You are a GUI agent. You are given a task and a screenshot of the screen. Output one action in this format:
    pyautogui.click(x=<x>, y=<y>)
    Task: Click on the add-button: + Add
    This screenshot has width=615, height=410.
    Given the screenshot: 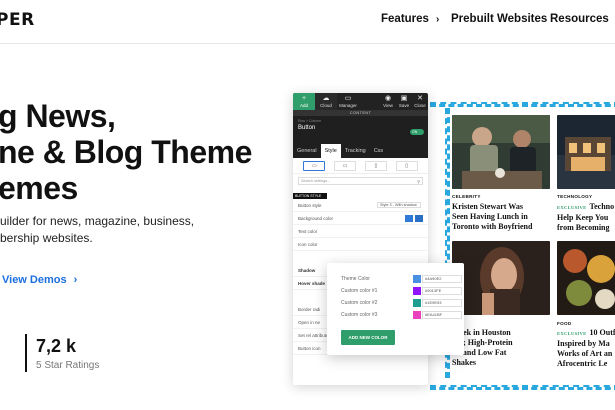 What is the action you would take?
    pyautogui.click(x=304, y=101)
    